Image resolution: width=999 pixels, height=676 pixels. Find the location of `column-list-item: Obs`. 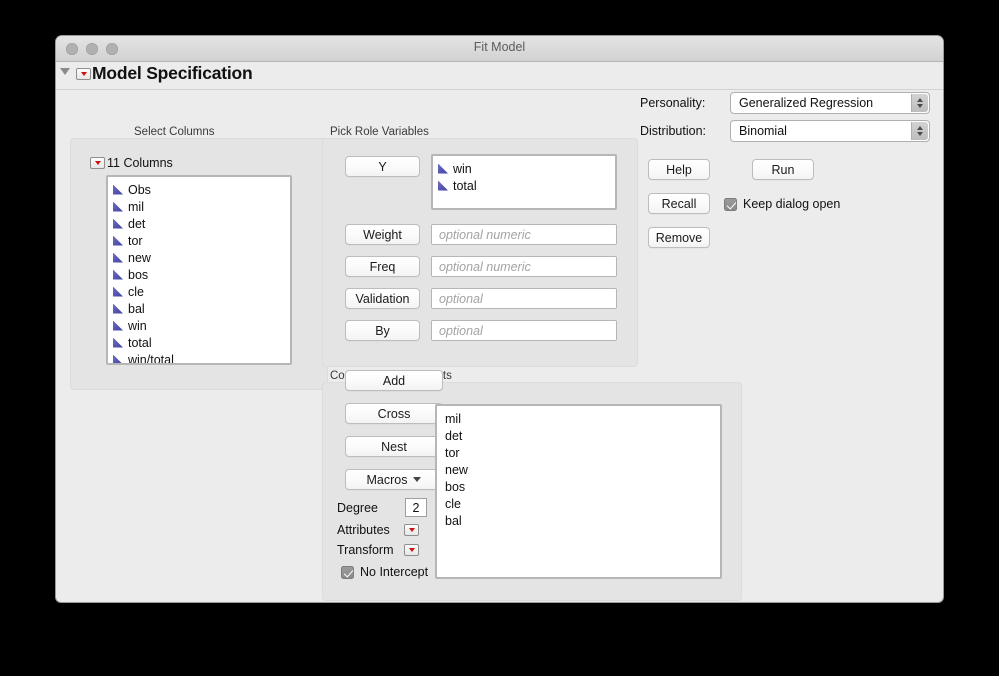

column-list-item: Obs is located at coordinates (199, 189).